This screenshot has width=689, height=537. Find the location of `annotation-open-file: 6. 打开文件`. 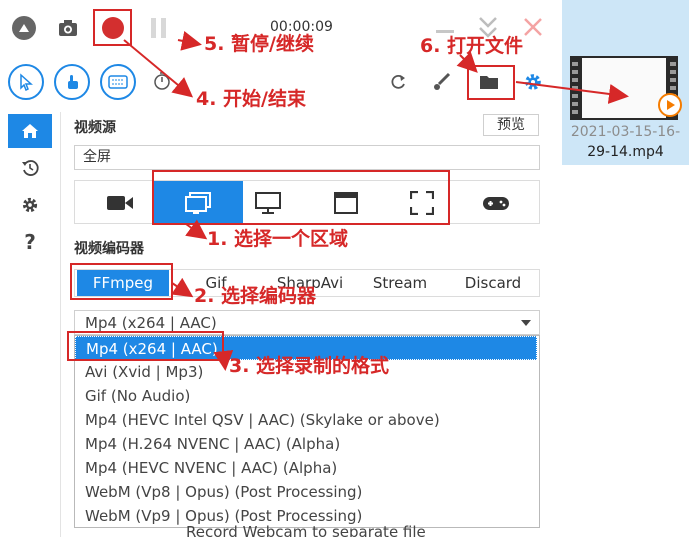

annotation-open-file: 6. 打开文件 is located at coordinates (472, 46).